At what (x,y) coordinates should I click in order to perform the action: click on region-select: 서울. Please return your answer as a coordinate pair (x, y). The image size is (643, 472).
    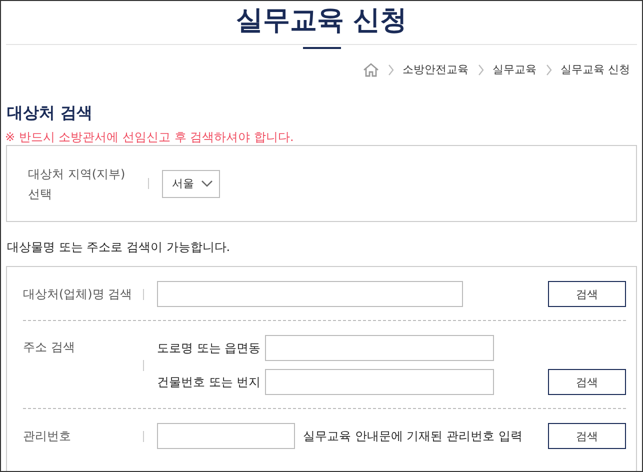
    Looking at the image, I should click on (191, 184).